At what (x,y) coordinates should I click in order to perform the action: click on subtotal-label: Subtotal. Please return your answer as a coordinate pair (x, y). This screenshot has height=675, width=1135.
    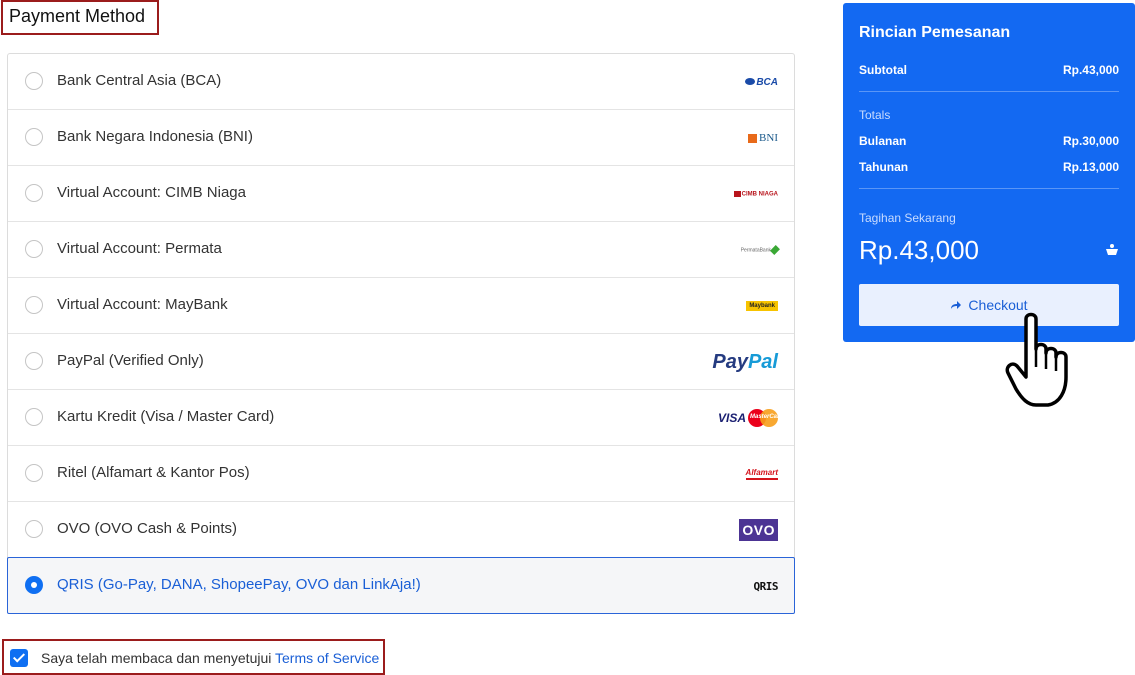
    Looking at the image, I should click on (883, 70).